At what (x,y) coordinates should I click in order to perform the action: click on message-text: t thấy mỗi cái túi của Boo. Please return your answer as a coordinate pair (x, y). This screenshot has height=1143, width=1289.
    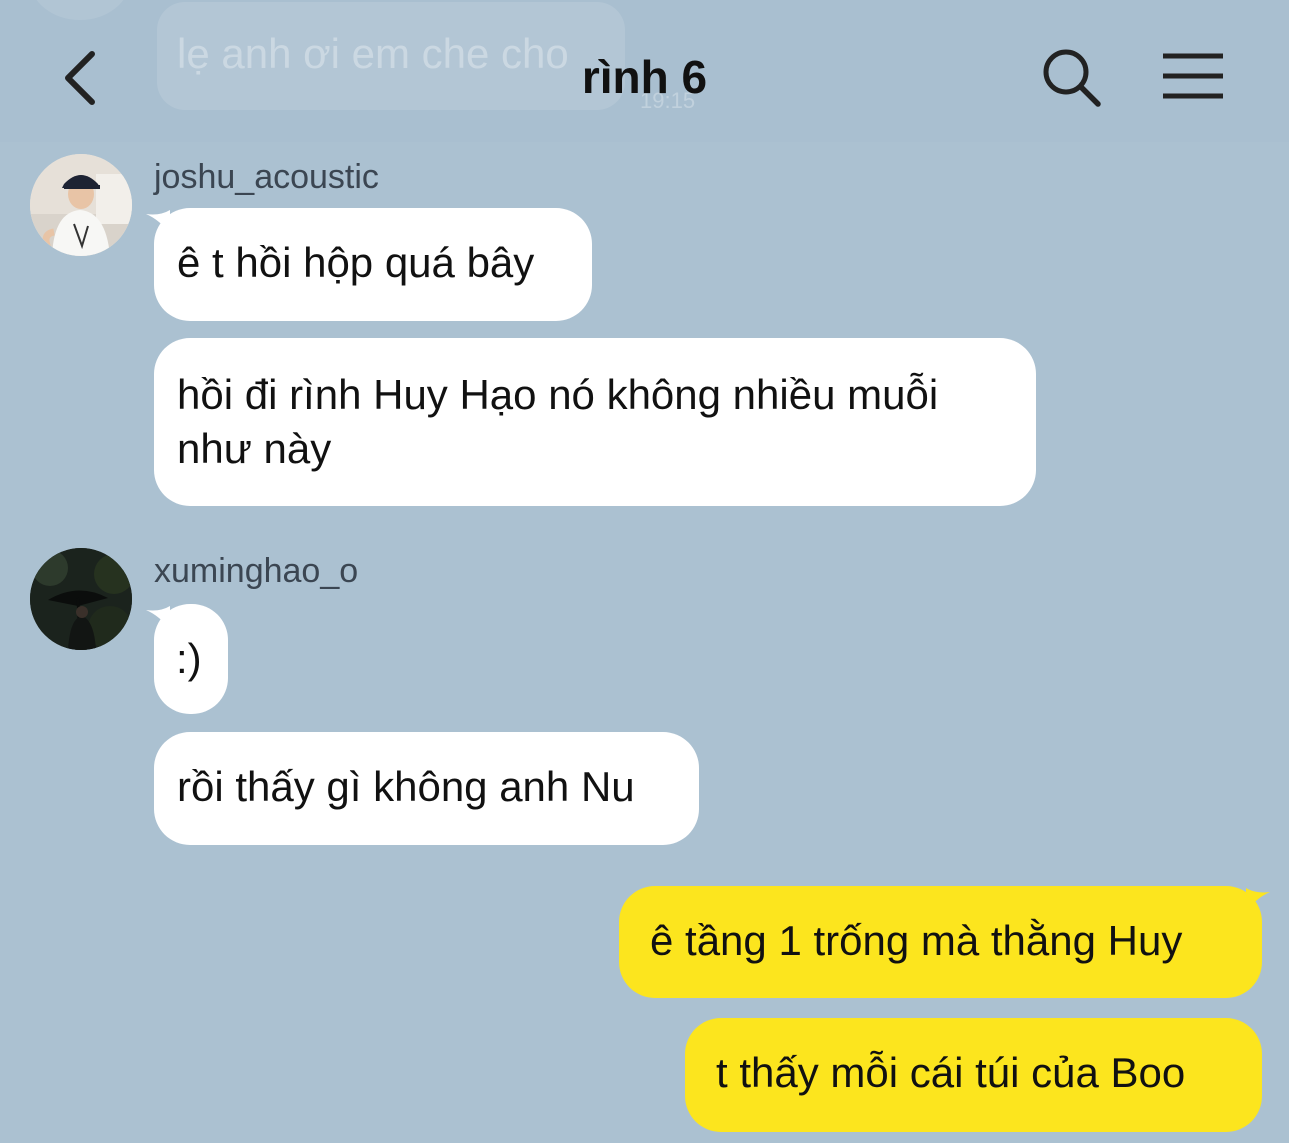
    Looking at the image, I should click on (951, 1072).